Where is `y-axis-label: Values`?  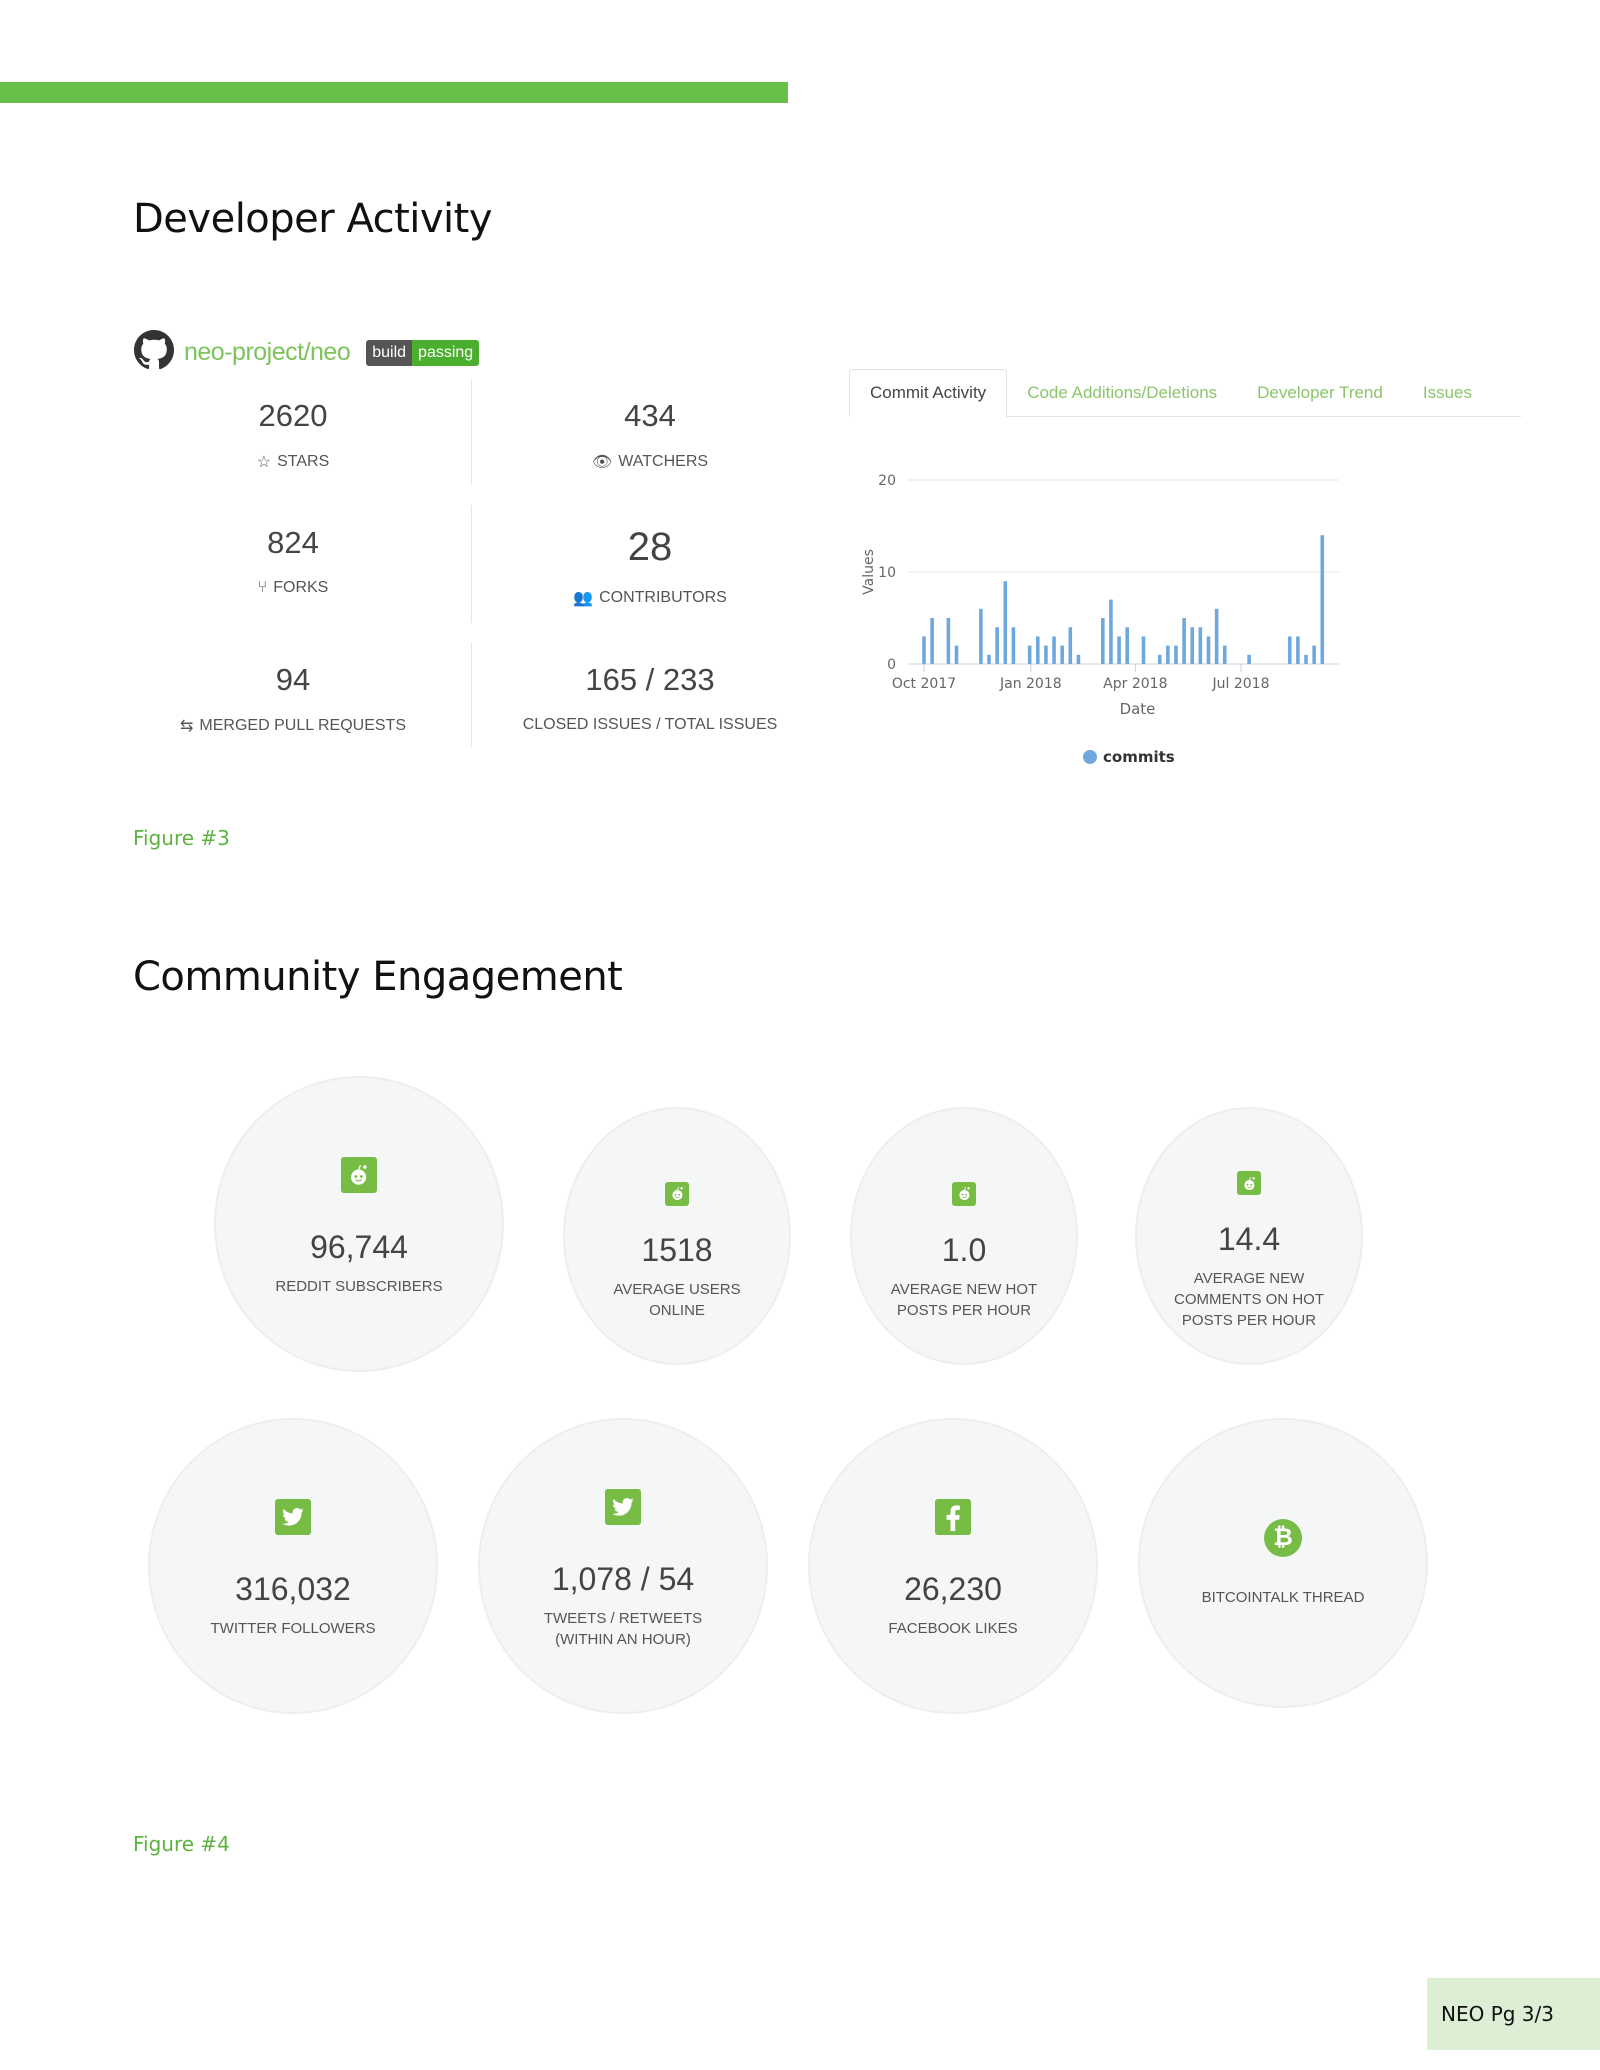 y-axis-label: Values is located at coordinates (869, 572).